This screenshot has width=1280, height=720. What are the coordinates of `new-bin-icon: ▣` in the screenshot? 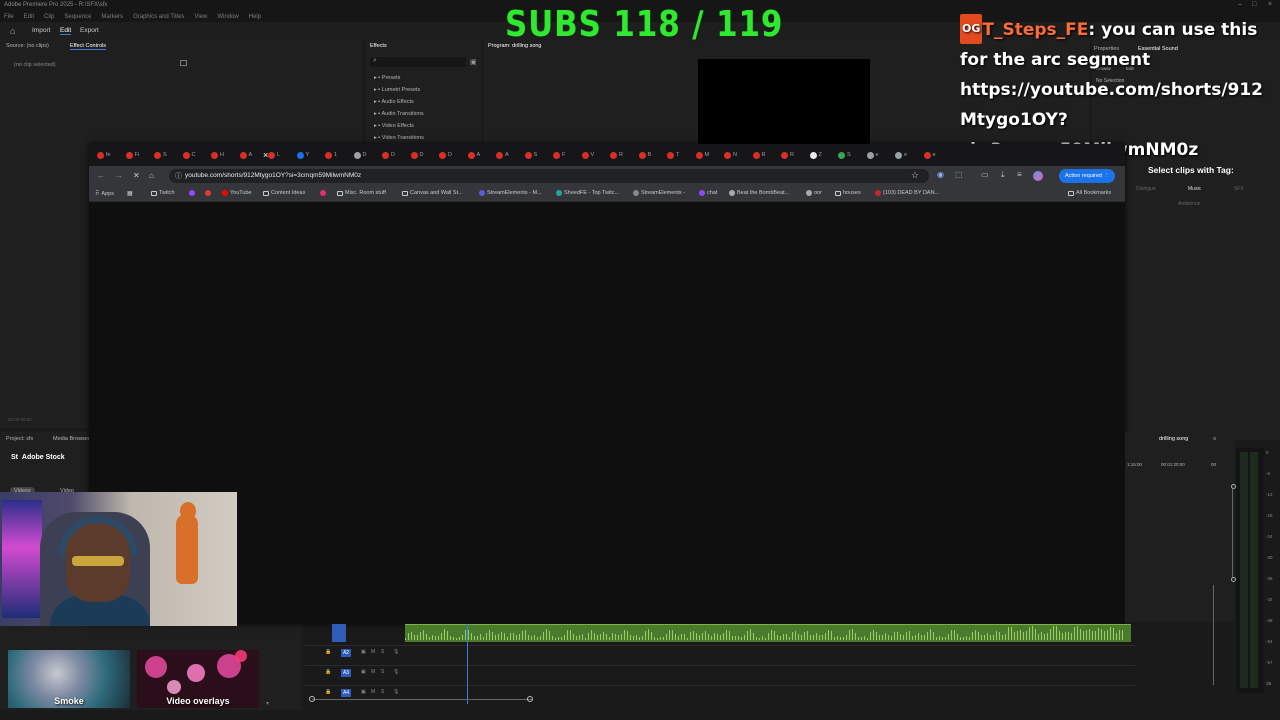 It's located at (473, 62).